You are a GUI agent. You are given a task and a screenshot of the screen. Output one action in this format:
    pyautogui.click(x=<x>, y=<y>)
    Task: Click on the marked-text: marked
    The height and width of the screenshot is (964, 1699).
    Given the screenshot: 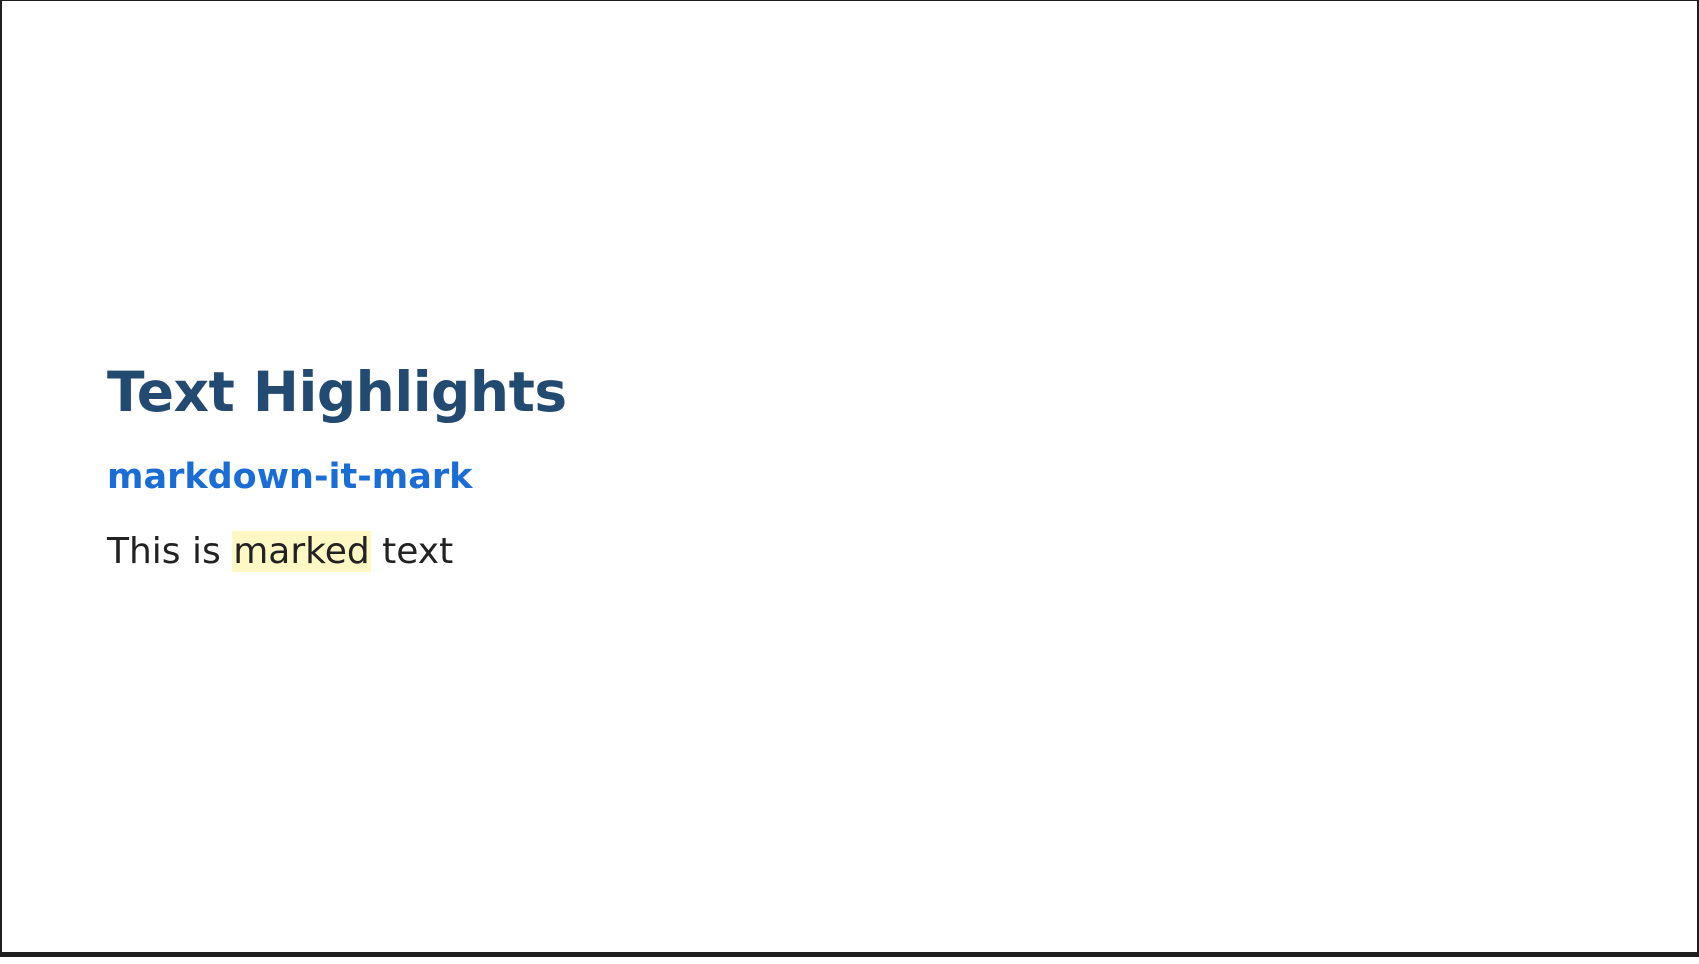 What is the action you would take?
    pyautogui.click(x=301, y=551)
    